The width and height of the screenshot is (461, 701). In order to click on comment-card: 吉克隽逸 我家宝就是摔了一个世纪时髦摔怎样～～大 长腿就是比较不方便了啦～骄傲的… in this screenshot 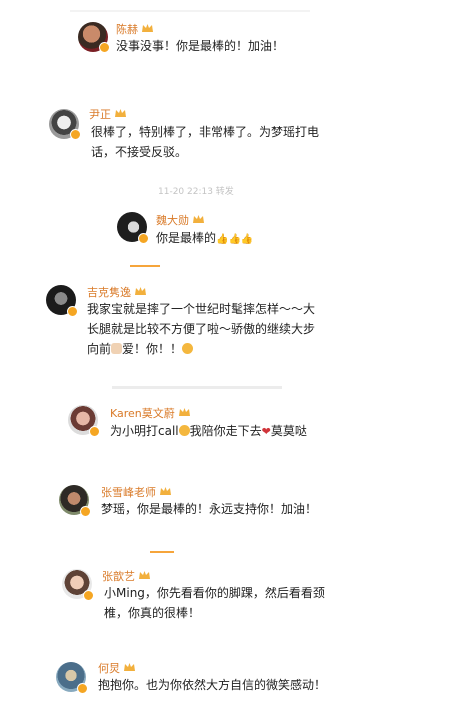, I will do `click(194, 318)`.